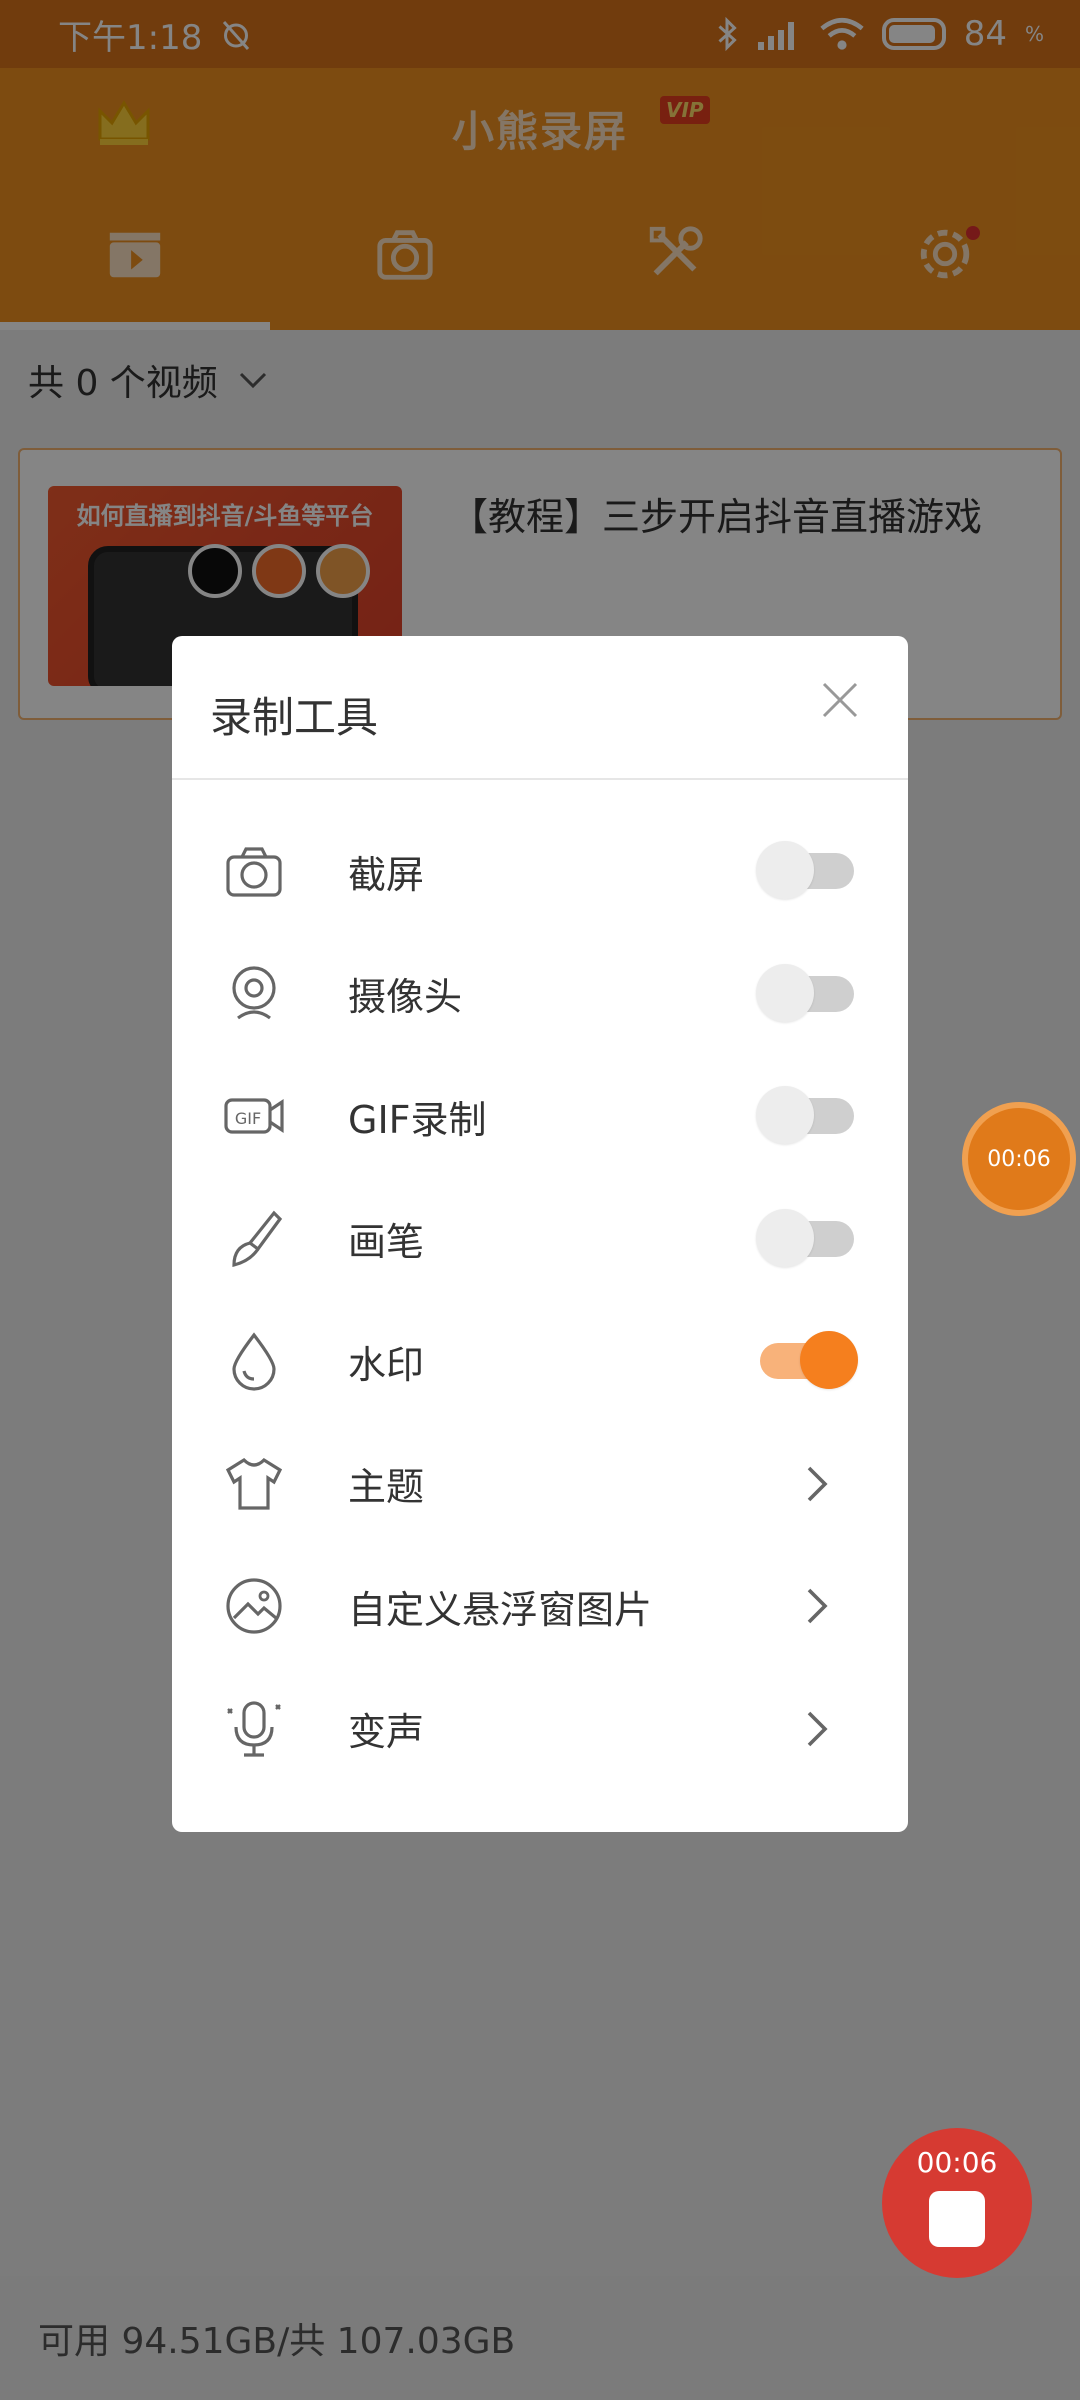 This screenshot has width=1080, height=2400. Describe the element at coordinates (294, 717) in the screenshot. I see `dialog-title: 录制工具` at that location.